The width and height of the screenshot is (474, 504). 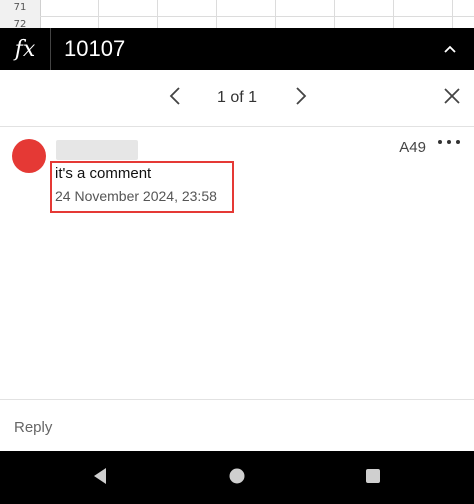 I want to click on fx-icon: fx, so click(x=25, y=49).